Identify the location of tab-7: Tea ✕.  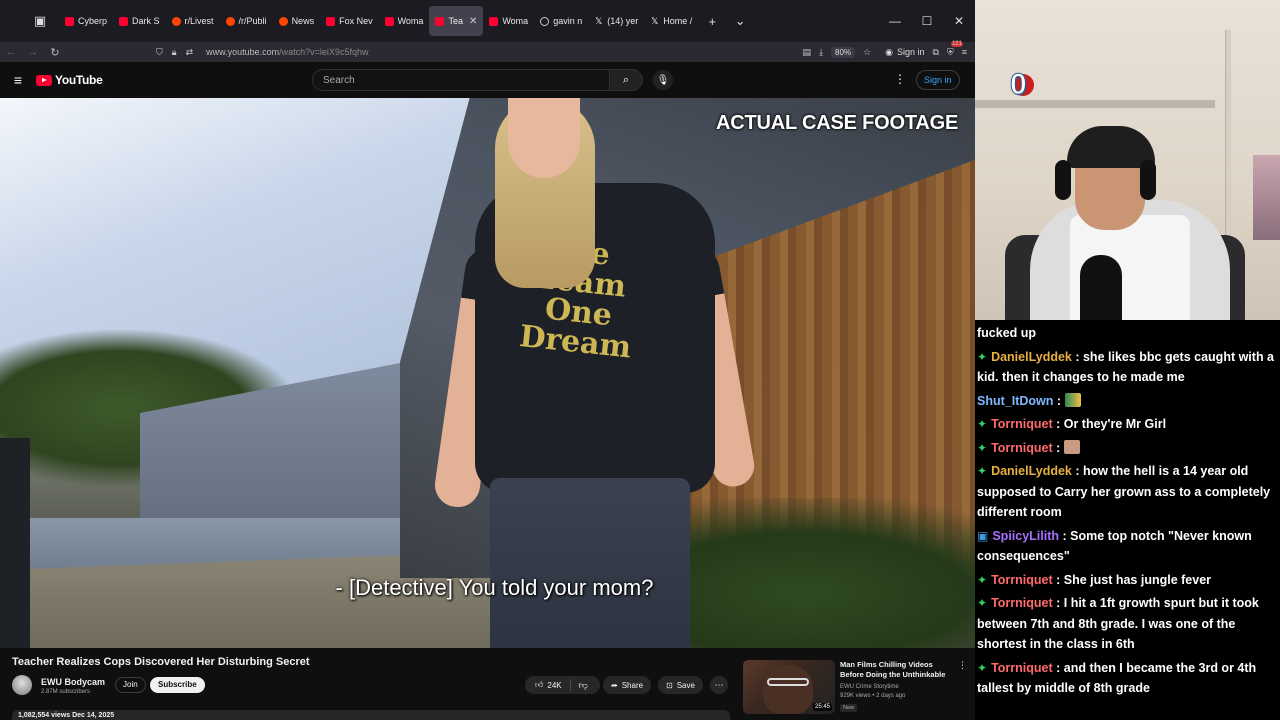
(456, 21).